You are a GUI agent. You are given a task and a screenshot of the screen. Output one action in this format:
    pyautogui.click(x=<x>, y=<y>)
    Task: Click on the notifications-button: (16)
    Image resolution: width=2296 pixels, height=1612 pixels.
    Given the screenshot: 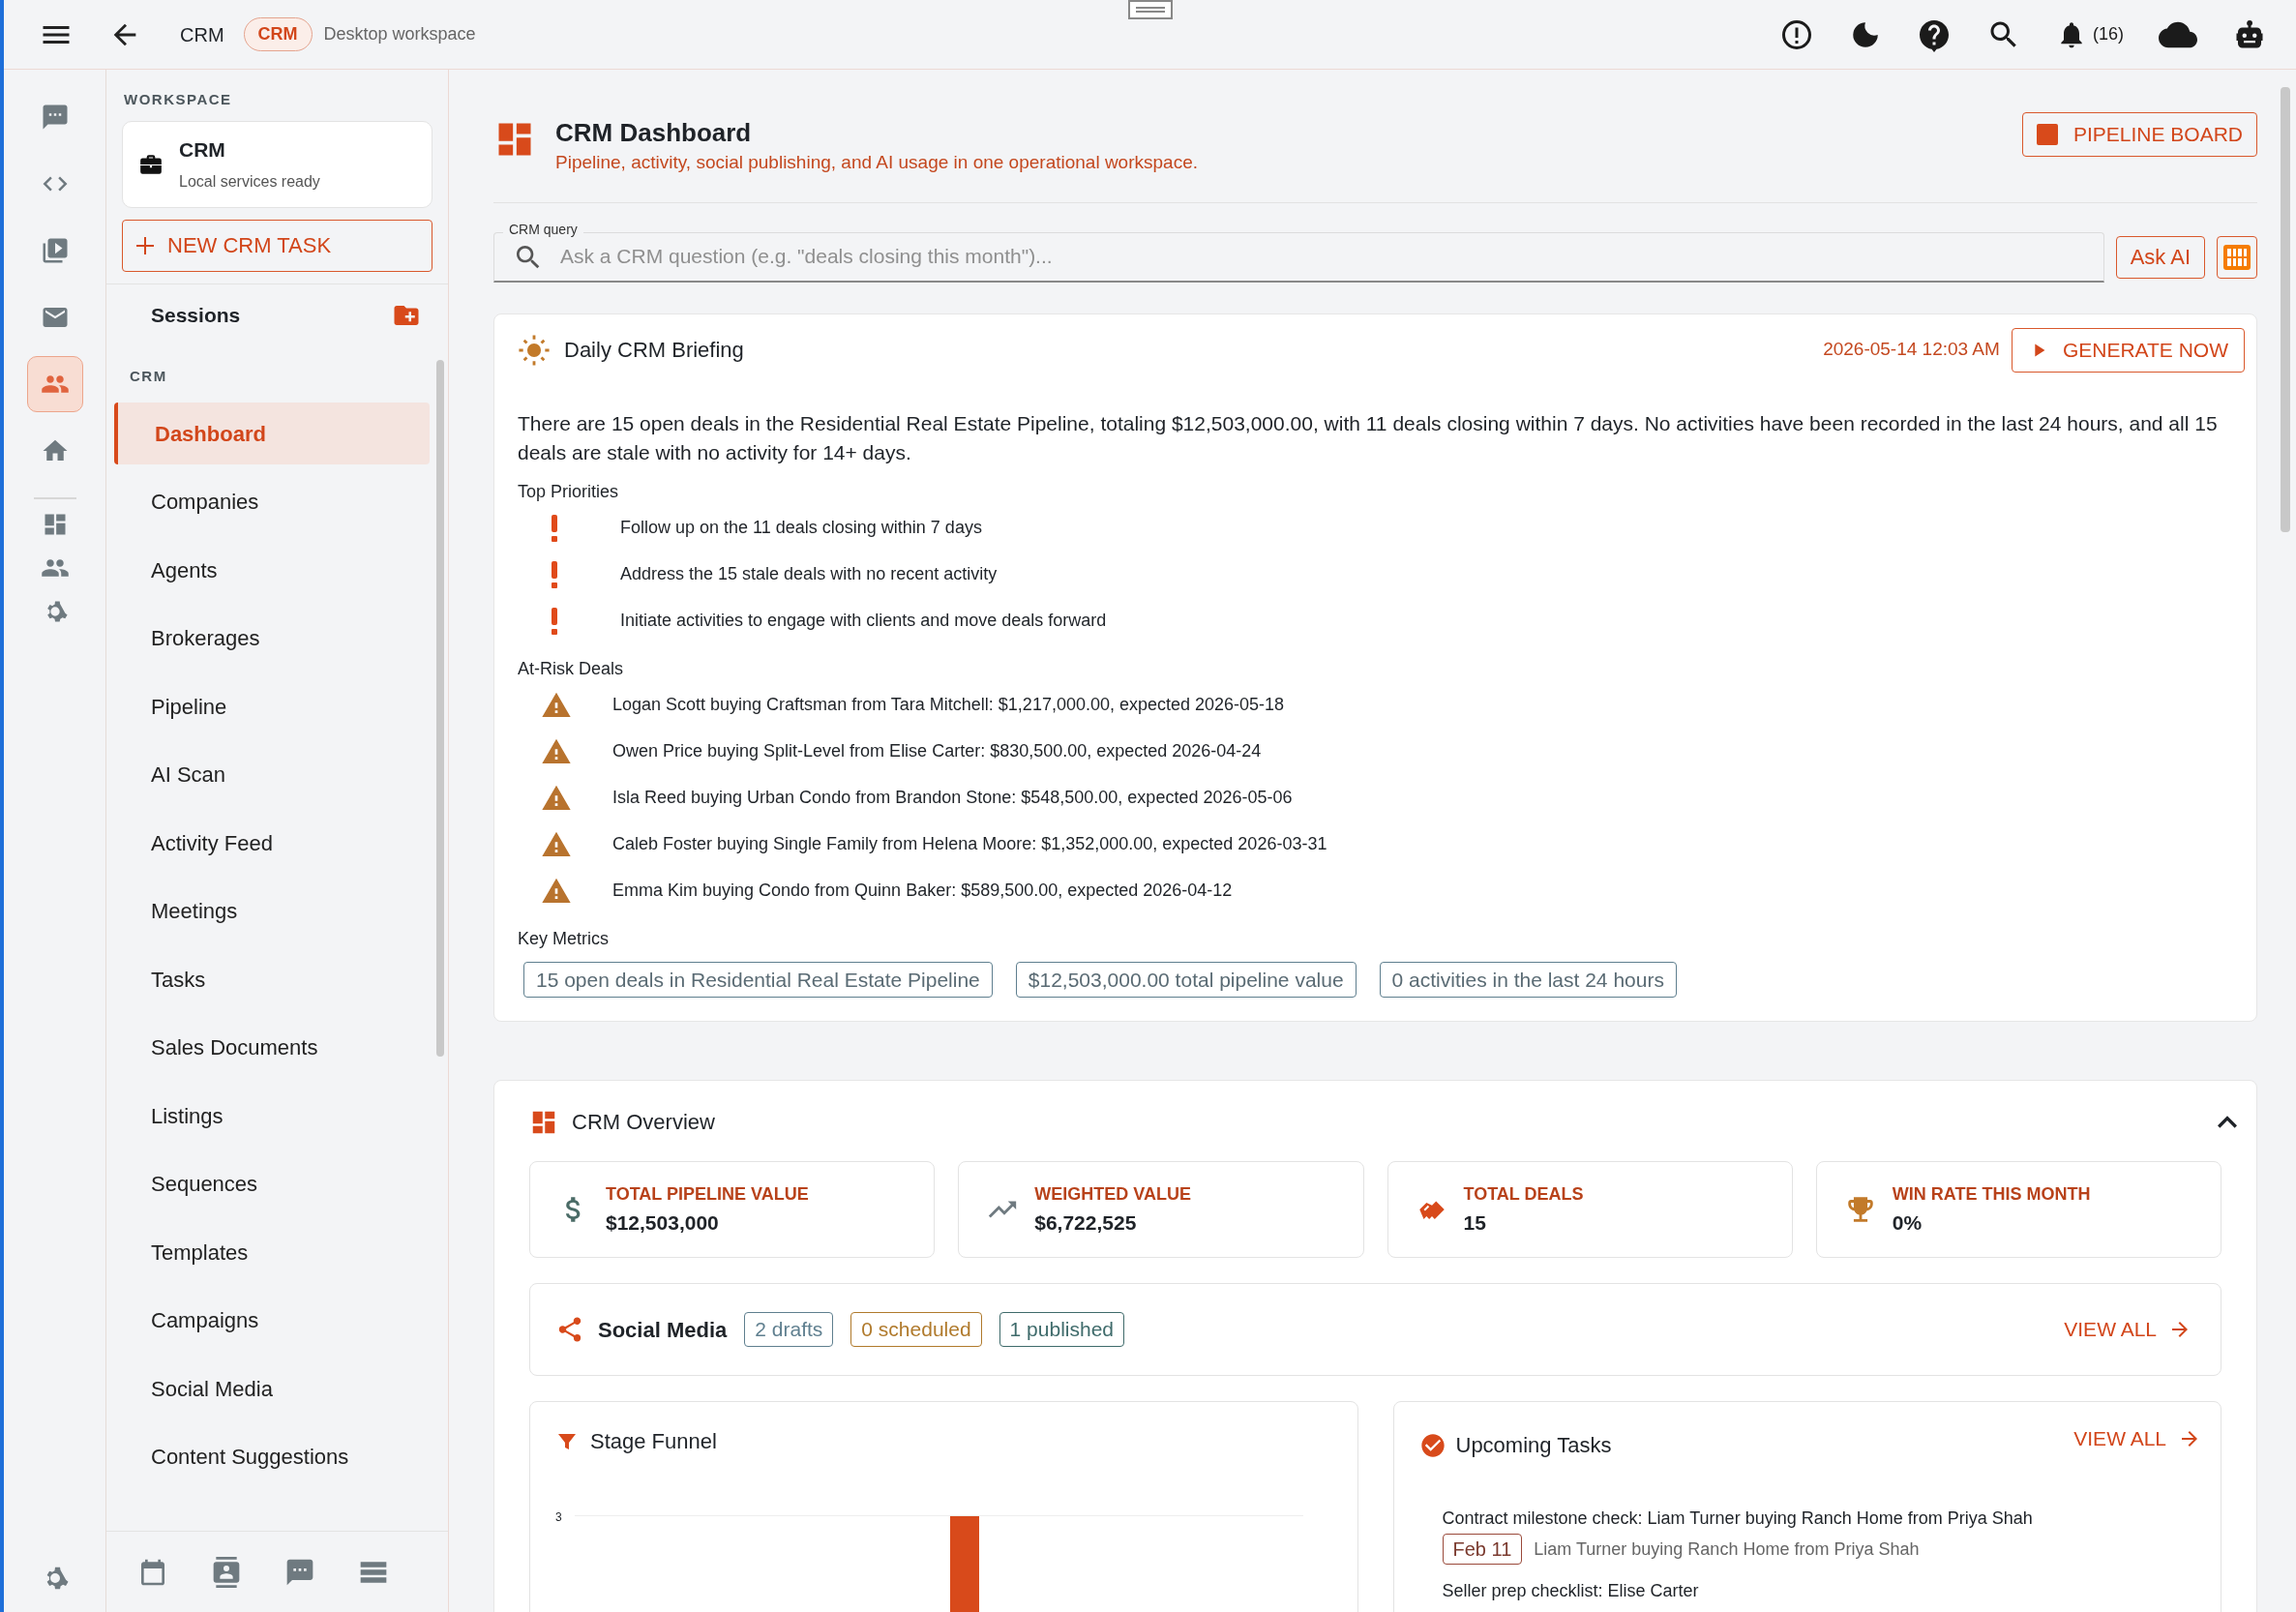 What is the action you would take?
    pyautogui.click(x=2090, y=34)
    